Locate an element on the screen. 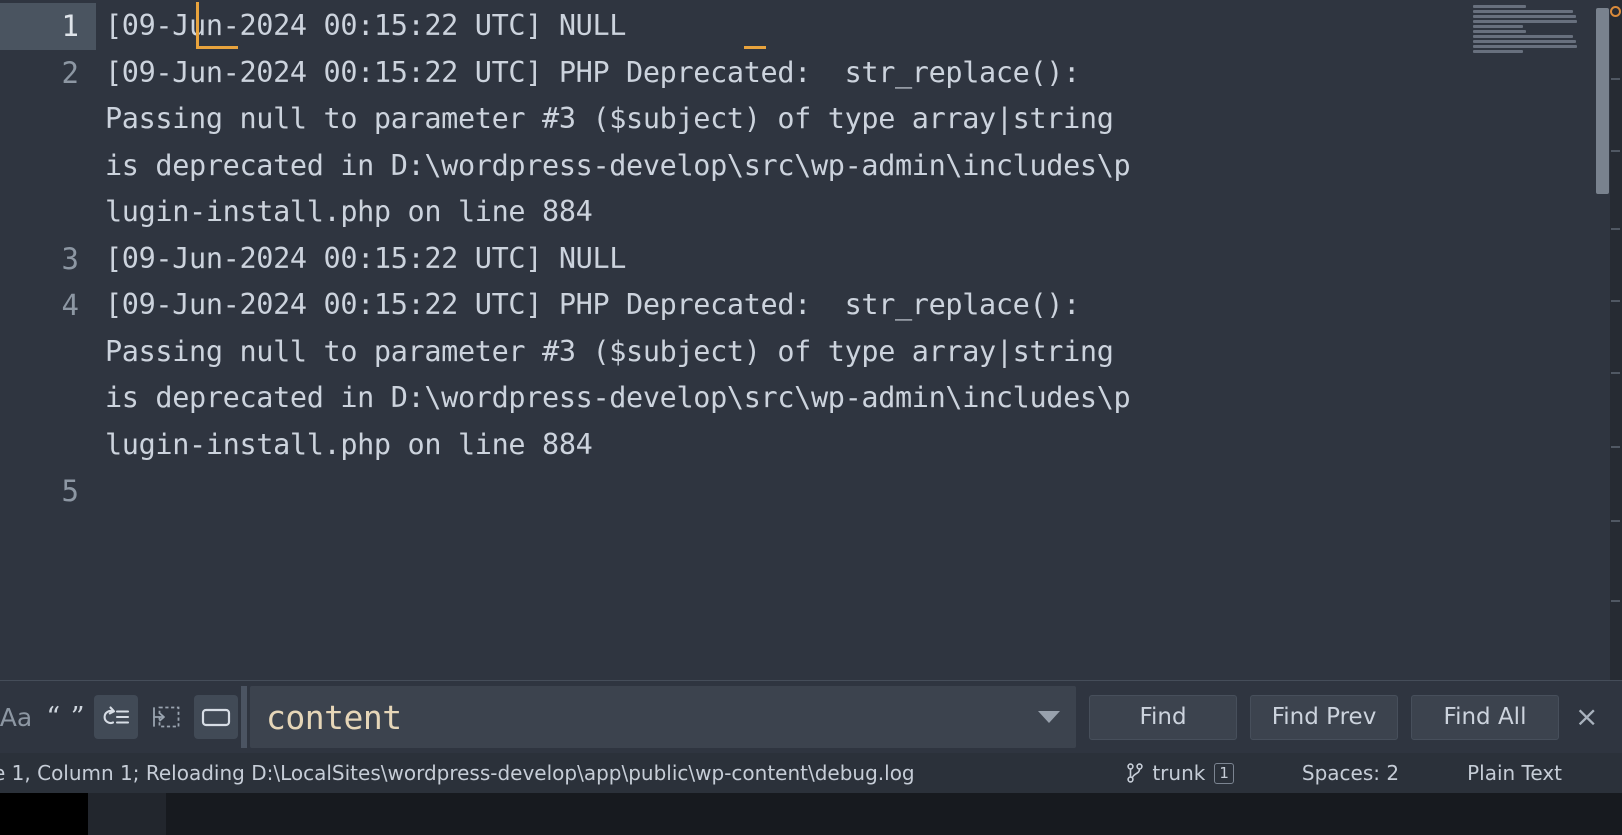 This screenshot has width=1622, height=835. line-number: 4 is located at coordinates (48, 305).